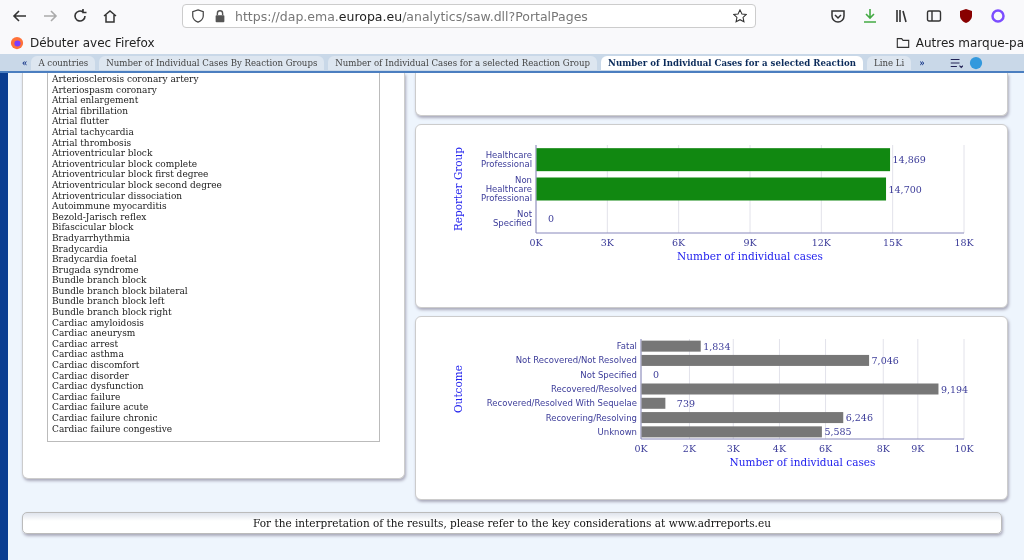 This screenshot has height=560, width=1024. Describe the element at coordinates (20, 16) in the screenshot. I see `back-icon` at that location.